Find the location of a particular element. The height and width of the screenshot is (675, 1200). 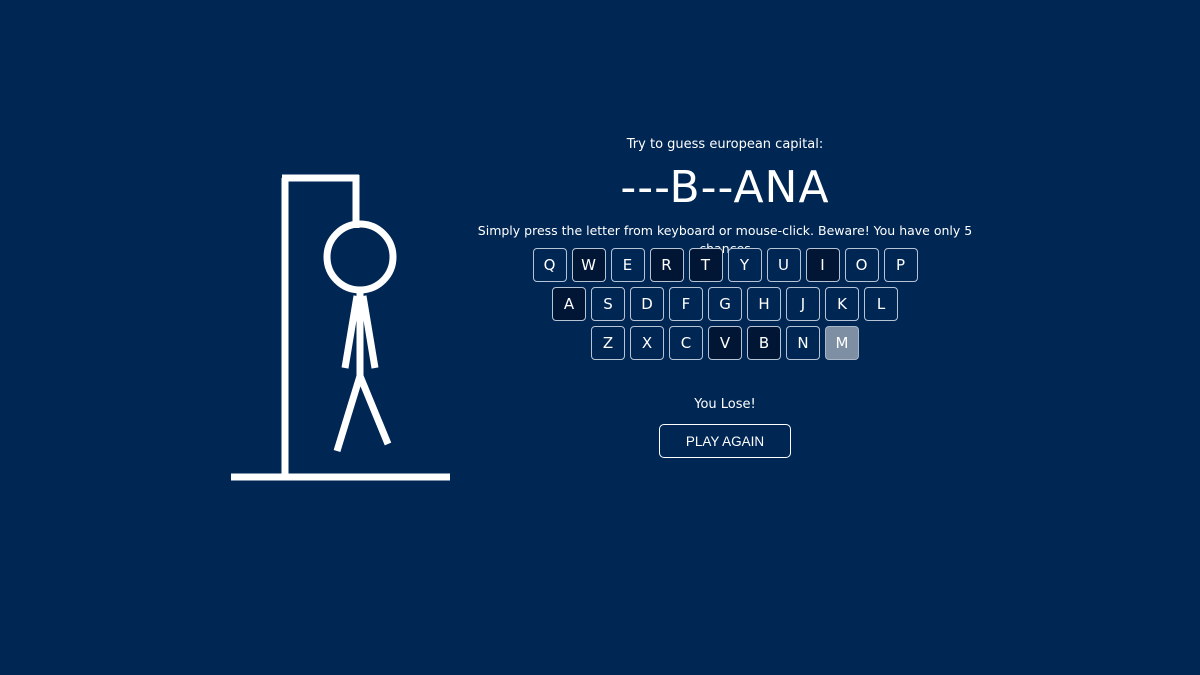

key-v: V is located at coordinates (725, 343).